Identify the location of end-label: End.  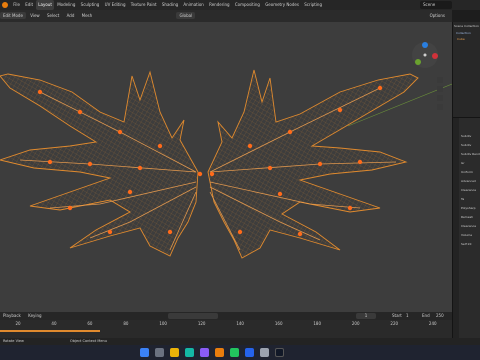
(426, 315).